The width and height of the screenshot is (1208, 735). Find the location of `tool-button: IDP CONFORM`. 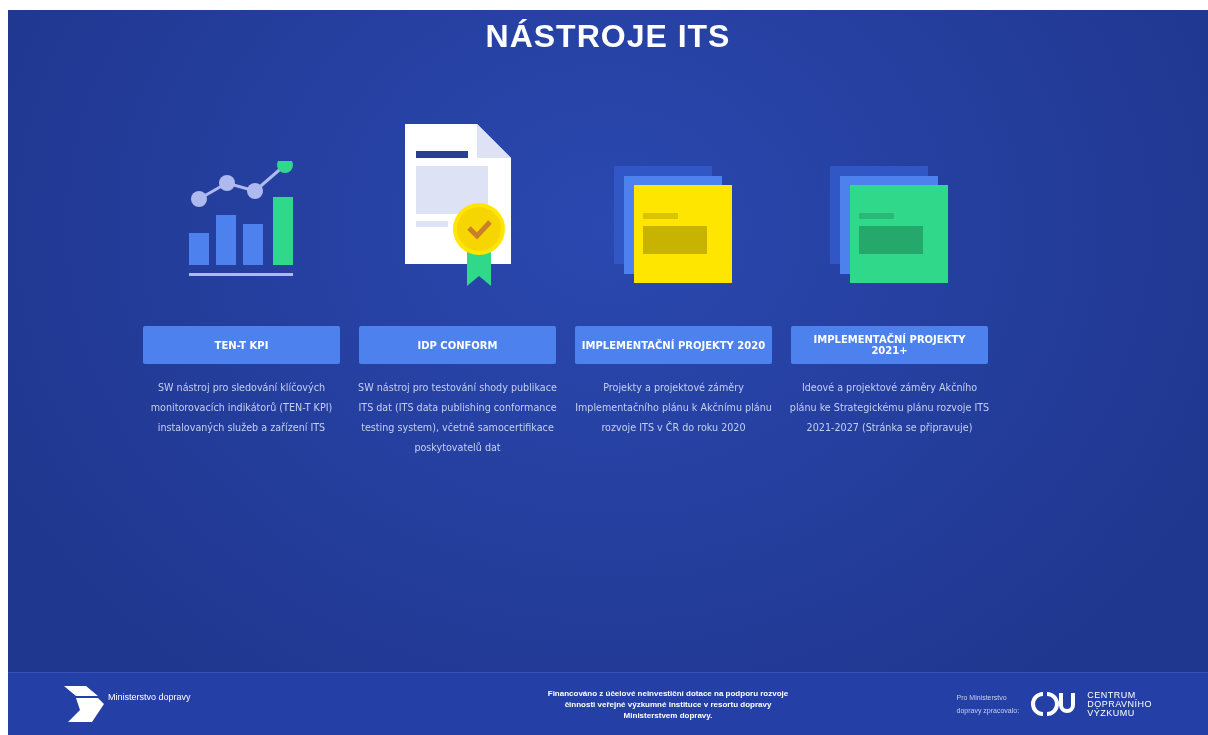

tool-button: IDP CONFORM is located at coordinates (457, 345).